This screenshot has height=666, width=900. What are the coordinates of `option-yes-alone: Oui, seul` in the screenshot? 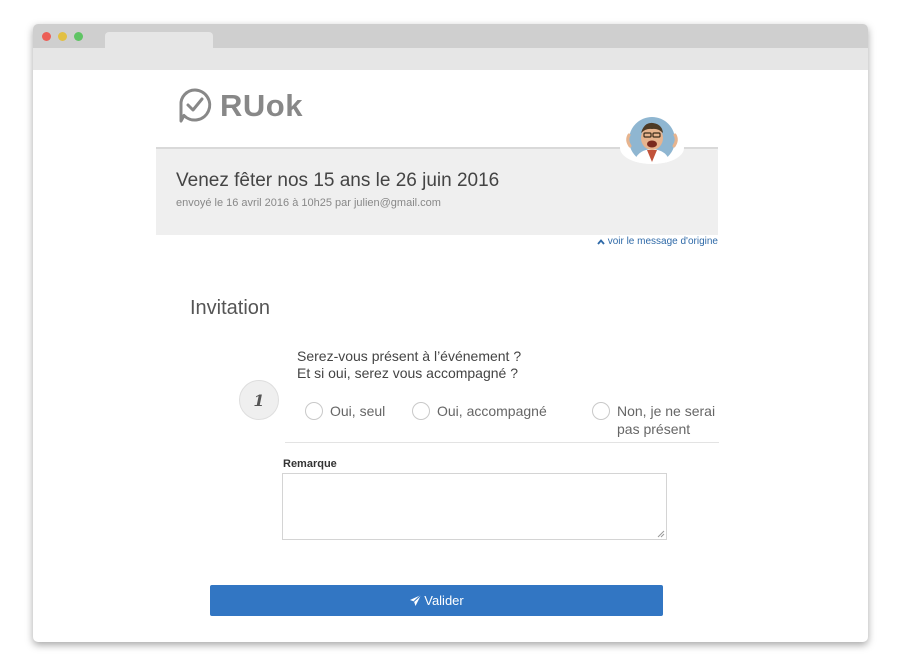 It's located at (345, 411).